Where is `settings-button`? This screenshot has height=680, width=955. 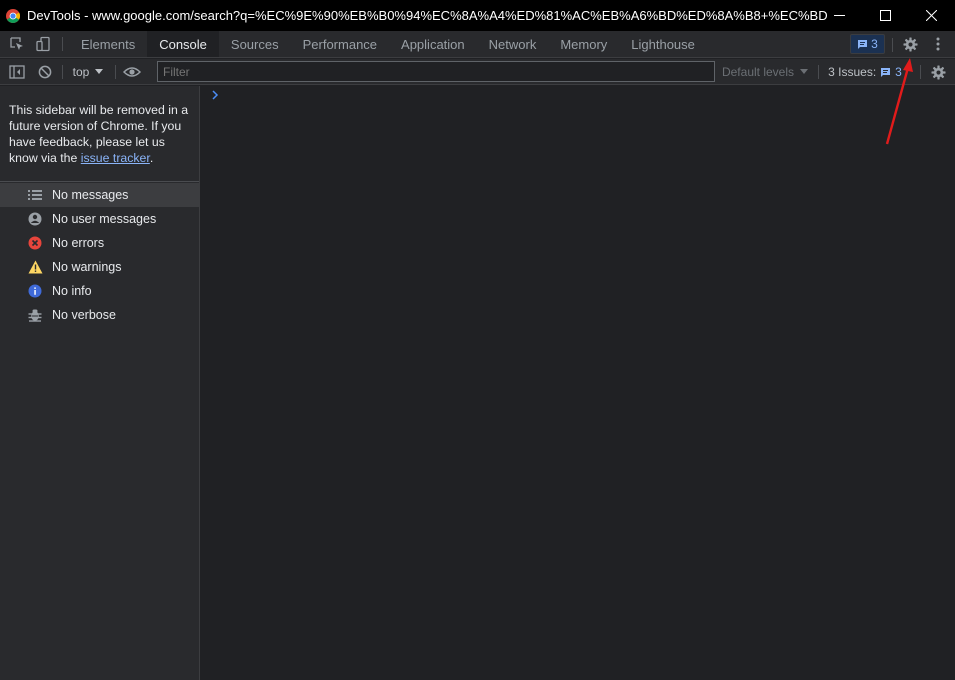
settings-button is located at coordinates (910, 44).